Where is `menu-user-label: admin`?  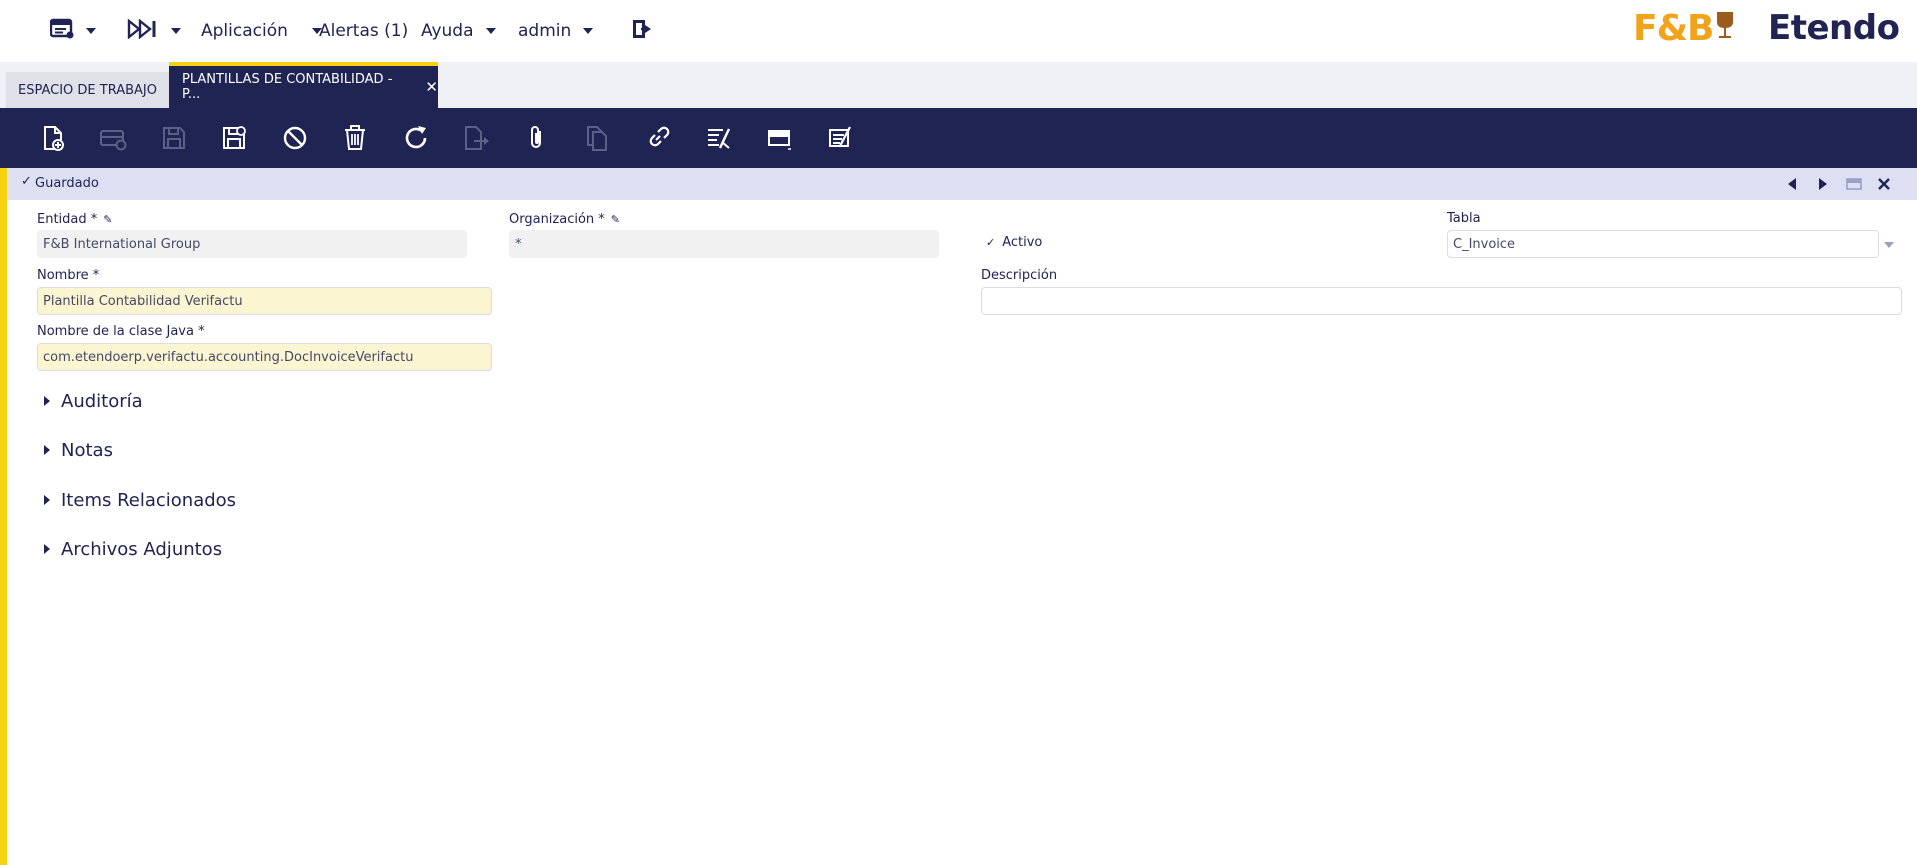 menu-user-label: admin is located at coordinates (545, 31).